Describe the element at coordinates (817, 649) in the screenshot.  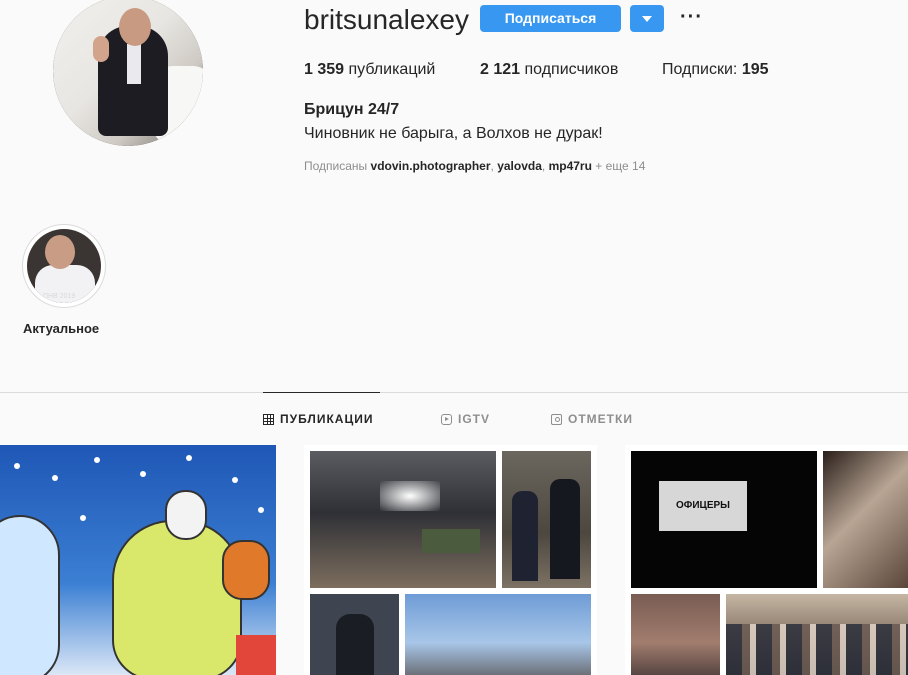
I see `photo-crowd` at that location.